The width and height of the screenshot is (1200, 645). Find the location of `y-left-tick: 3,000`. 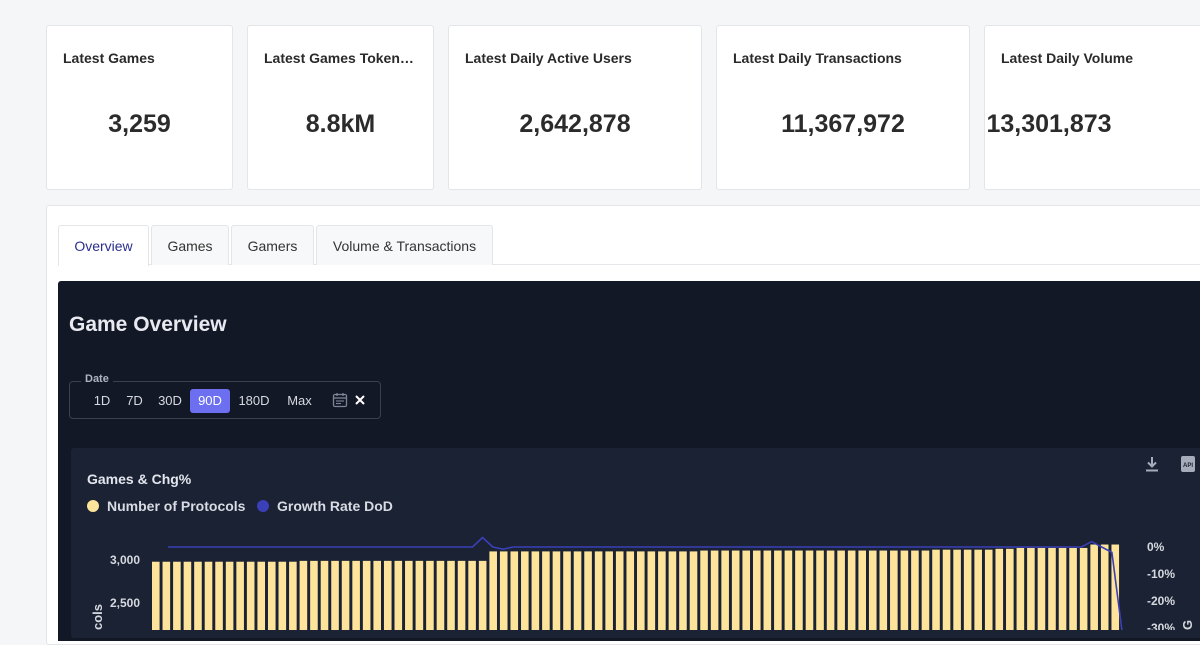

y-left-tick: 3,000 is located at coordinates (125, 560).